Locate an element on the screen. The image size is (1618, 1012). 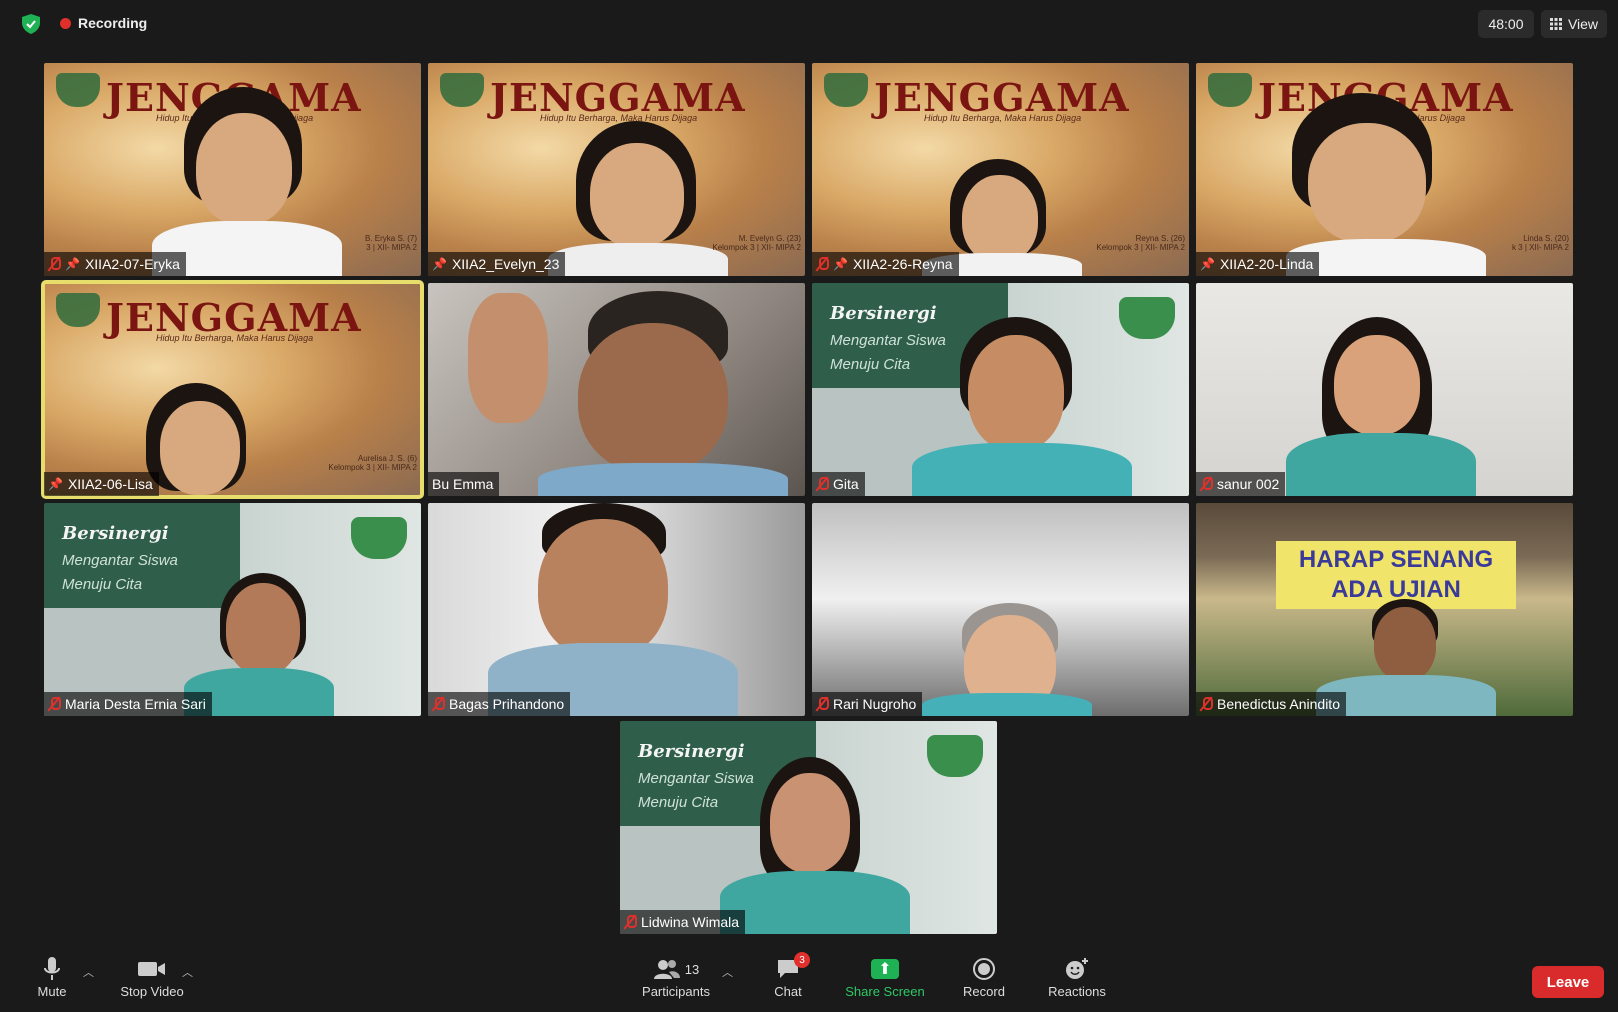
chat-unread-badge: 3 is located at coordinates (802, 960).